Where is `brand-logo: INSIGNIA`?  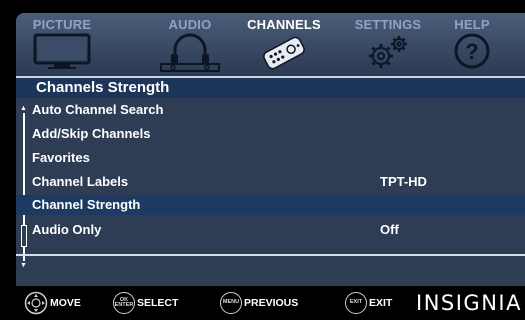
brand-logo: INSIGNIA is located at coordinates (469, 303).